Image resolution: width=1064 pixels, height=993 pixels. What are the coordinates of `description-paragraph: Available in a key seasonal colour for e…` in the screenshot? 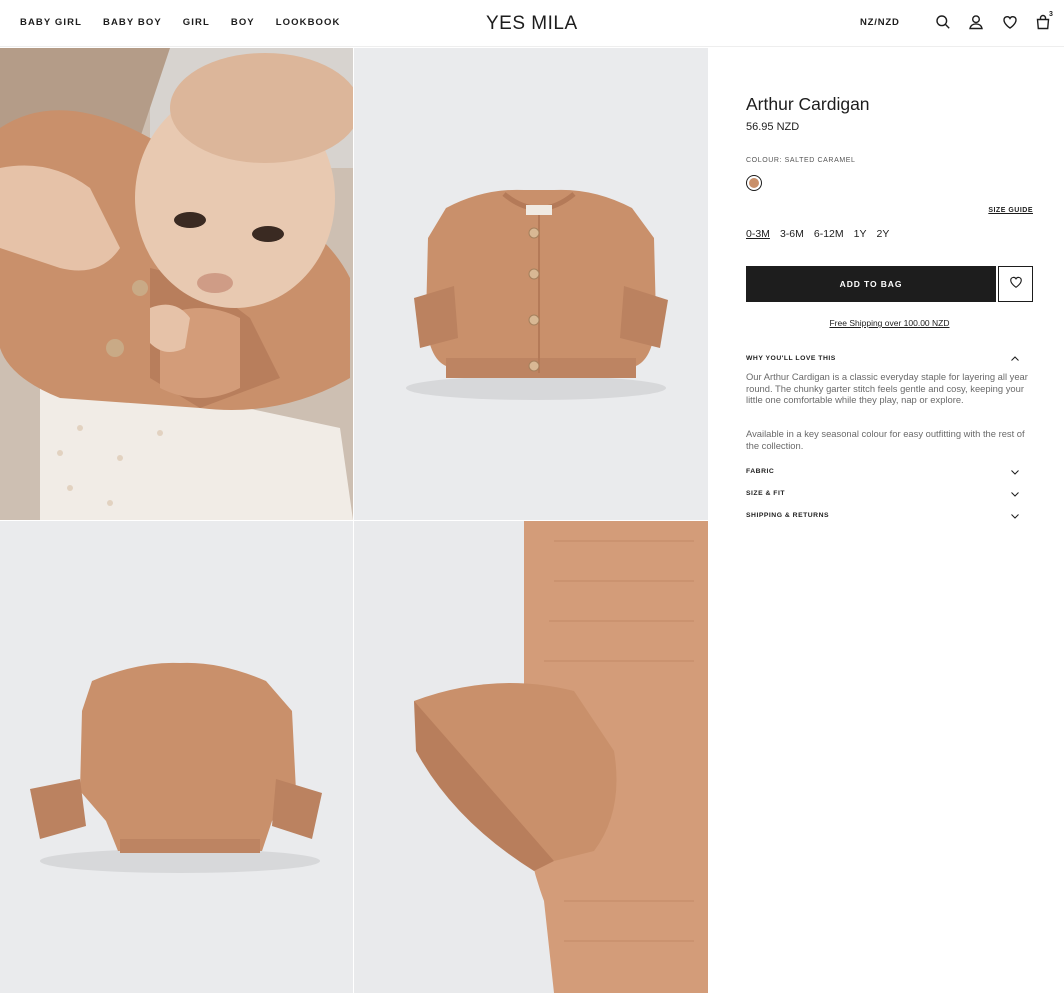 It's located at (885, 439).